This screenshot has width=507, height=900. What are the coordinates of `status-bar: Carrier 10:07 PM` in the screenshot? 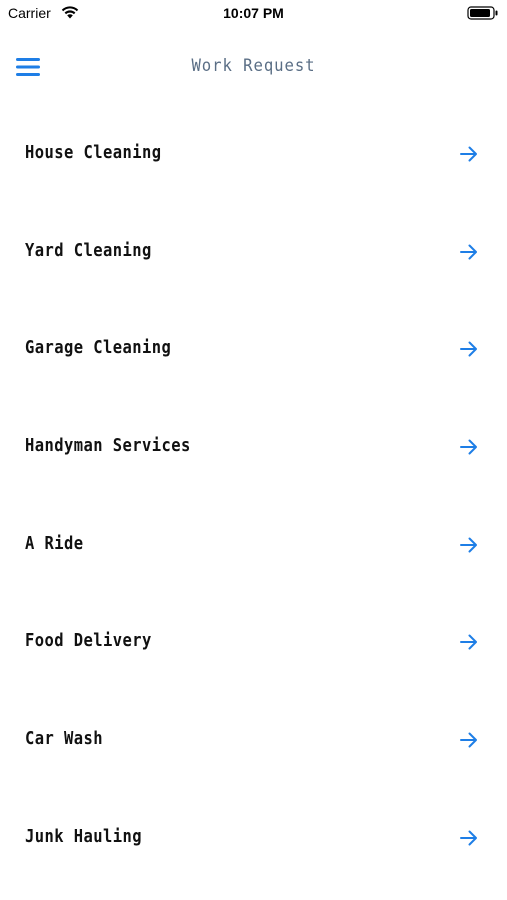 It's located at (253, 14).